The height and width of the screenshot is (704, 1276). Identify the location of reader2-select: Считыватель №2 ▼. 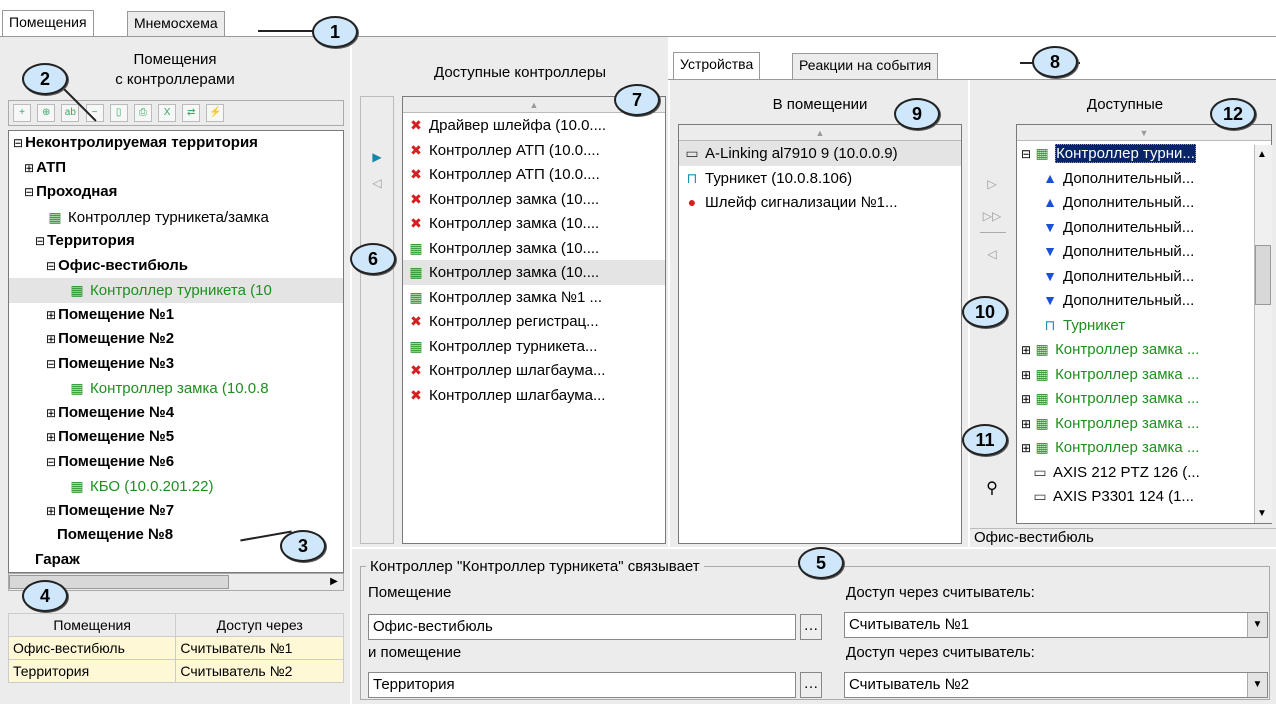
(1056, 685).